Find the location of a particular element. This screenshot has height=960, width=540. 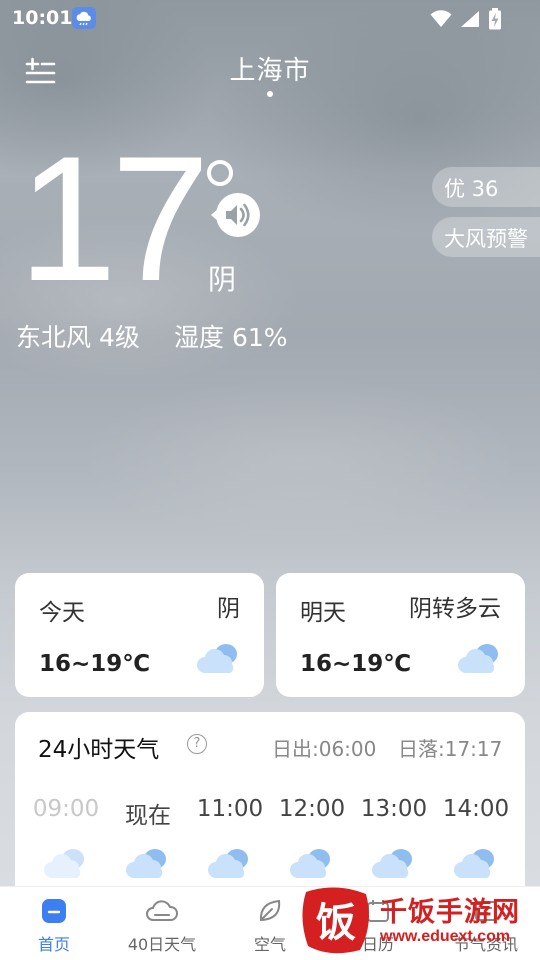

hour-label: 09:00 is located at coordinates (66, 809).